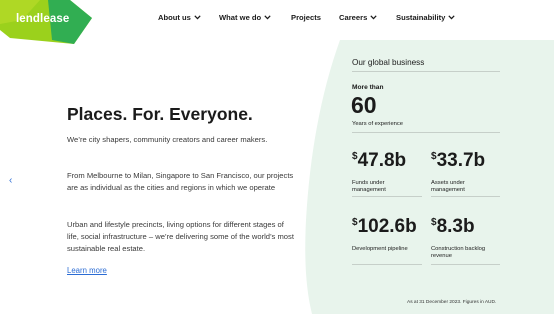  I want to click on stat-pipeline-label: Development pipeline, so click(380, 249).